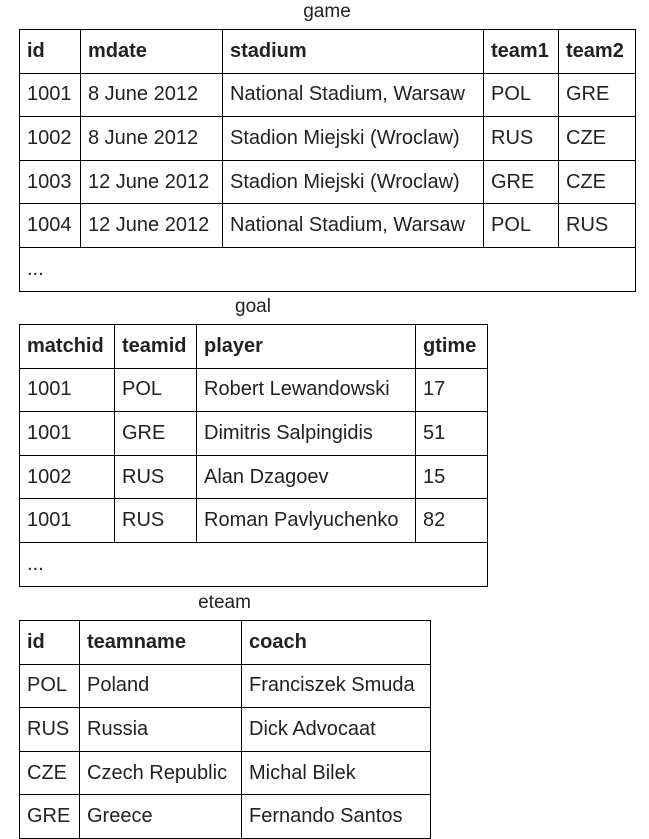 Image resolution: width=649 pixels, height=839 pixels. What do you see at coordinates (451, 477) in the screenshot?
I see `table-cell: 15` at bounding box center [451, 477].